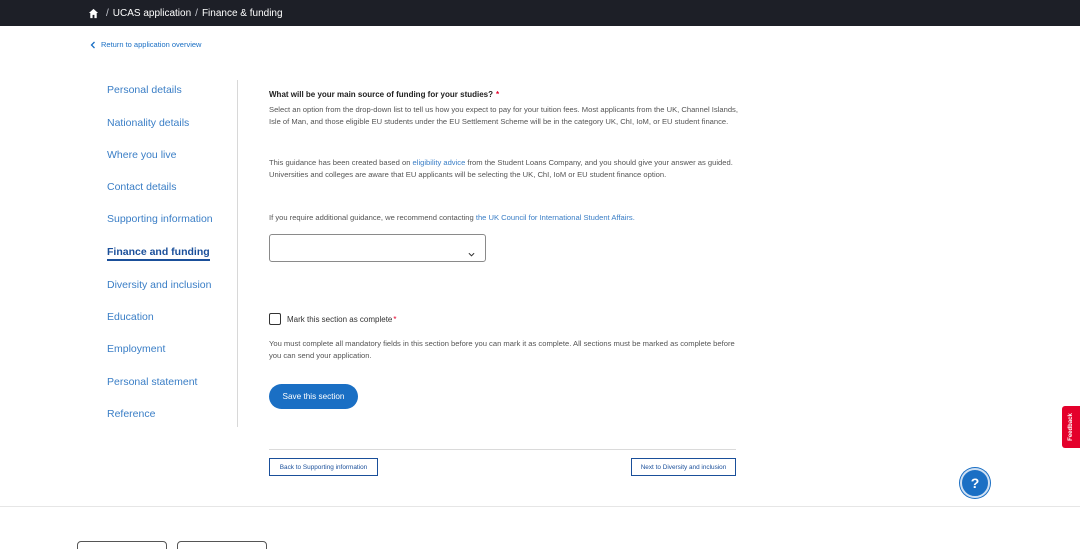 The width and height of the screenshot is (1080, 549). I want to click on breadcrumb: / UCAS application / Finance & funding, so click(185, 13).